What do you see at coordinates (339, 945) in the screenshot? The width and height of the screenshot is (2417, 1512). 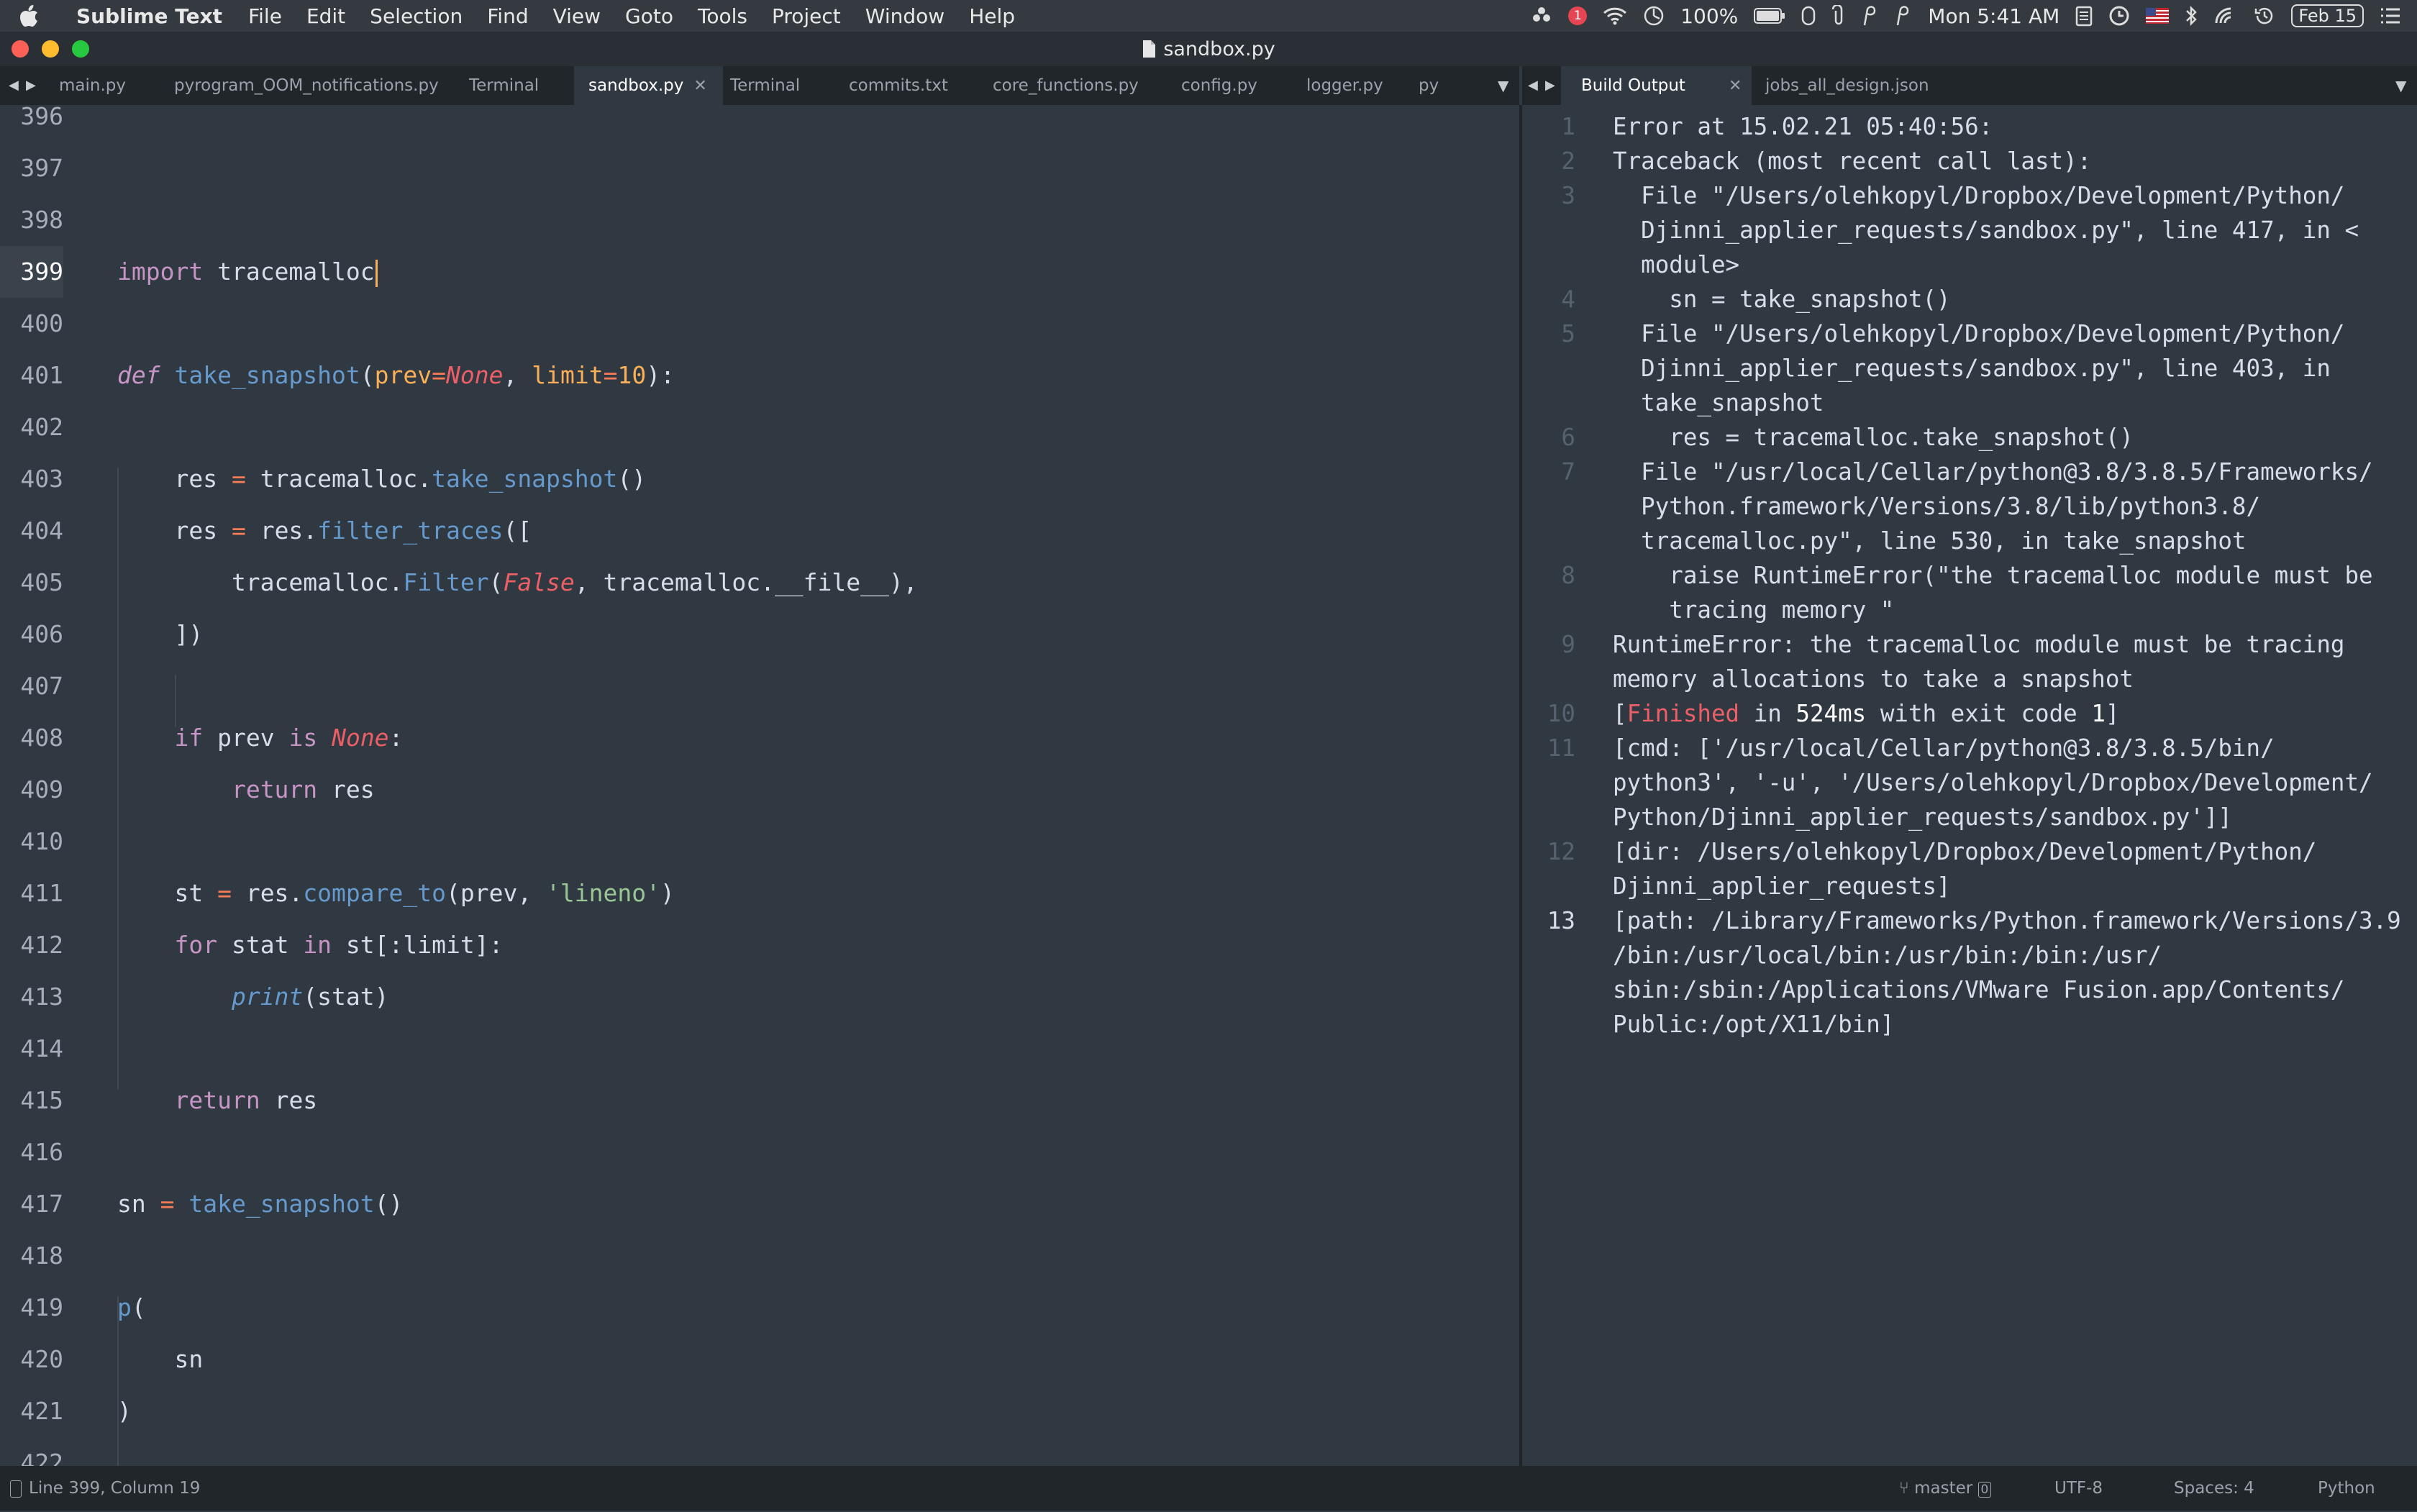 I see `line-code: for stat in st[:limit]:` at bounding box center [339, 945].